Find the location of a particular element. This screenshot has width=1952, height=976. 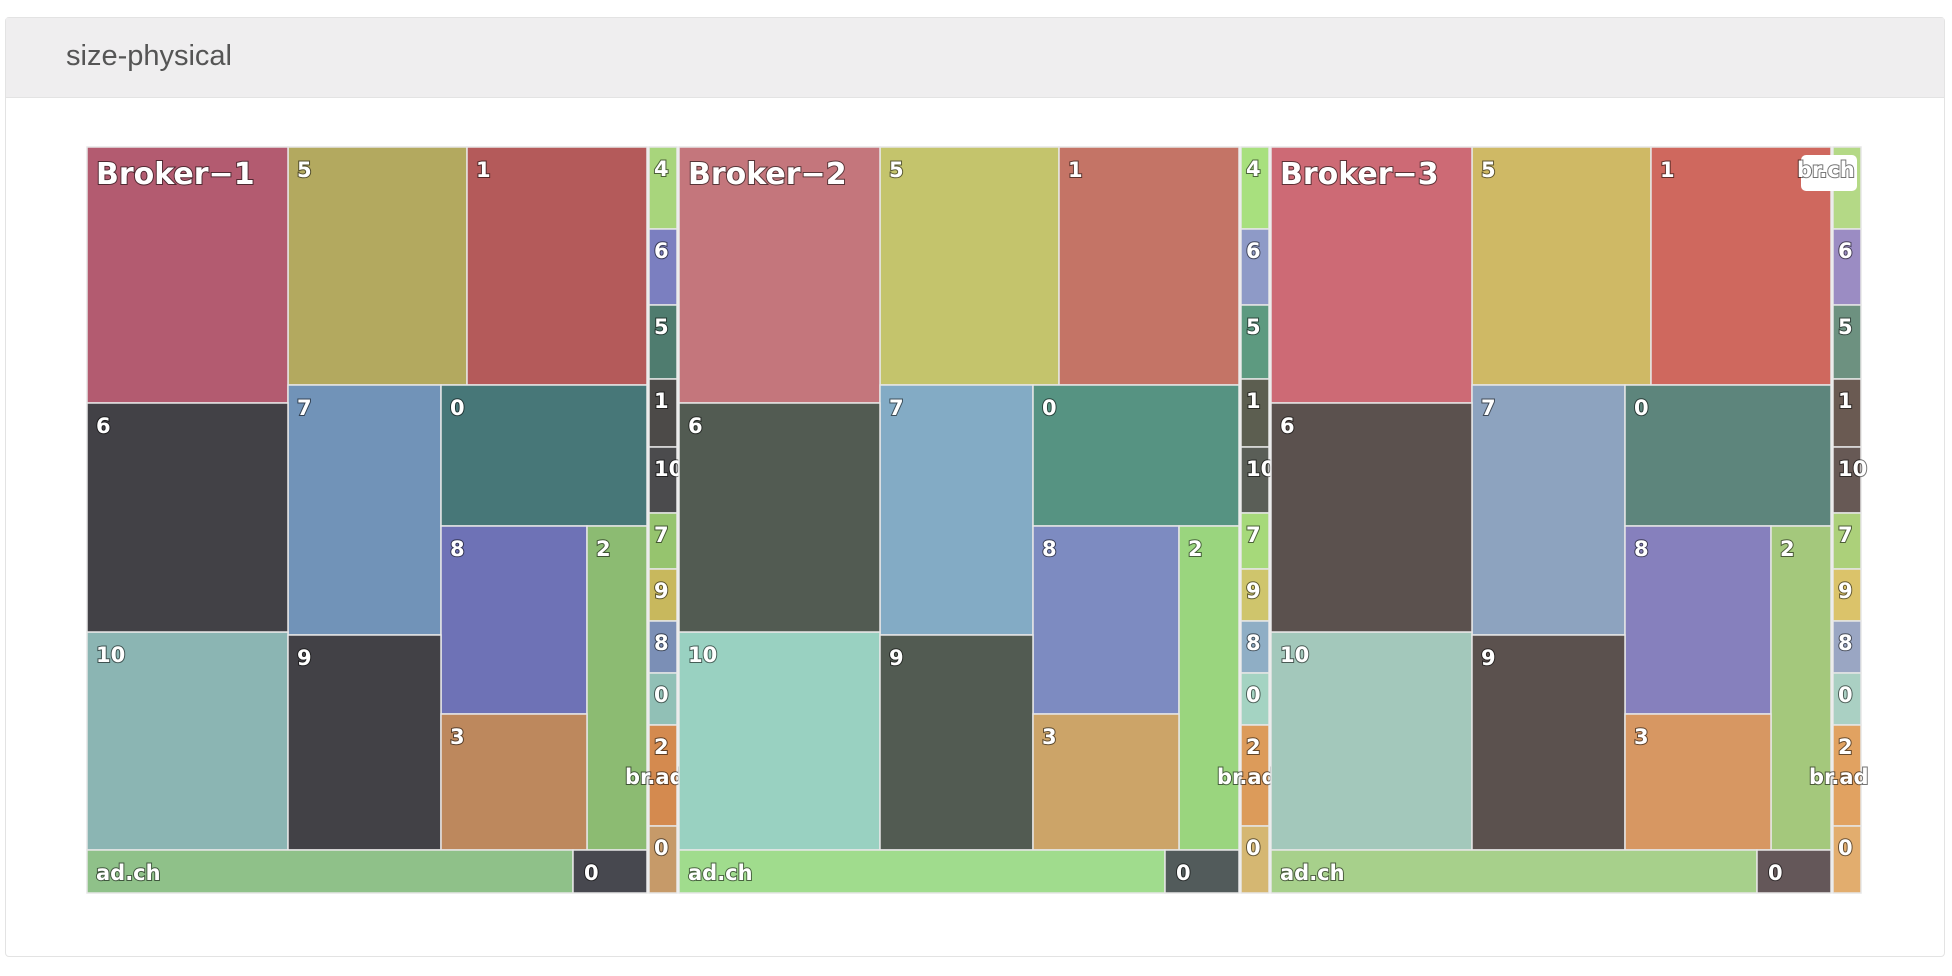

broker-label: Broker−3 is located at coordinates (1359, 174).